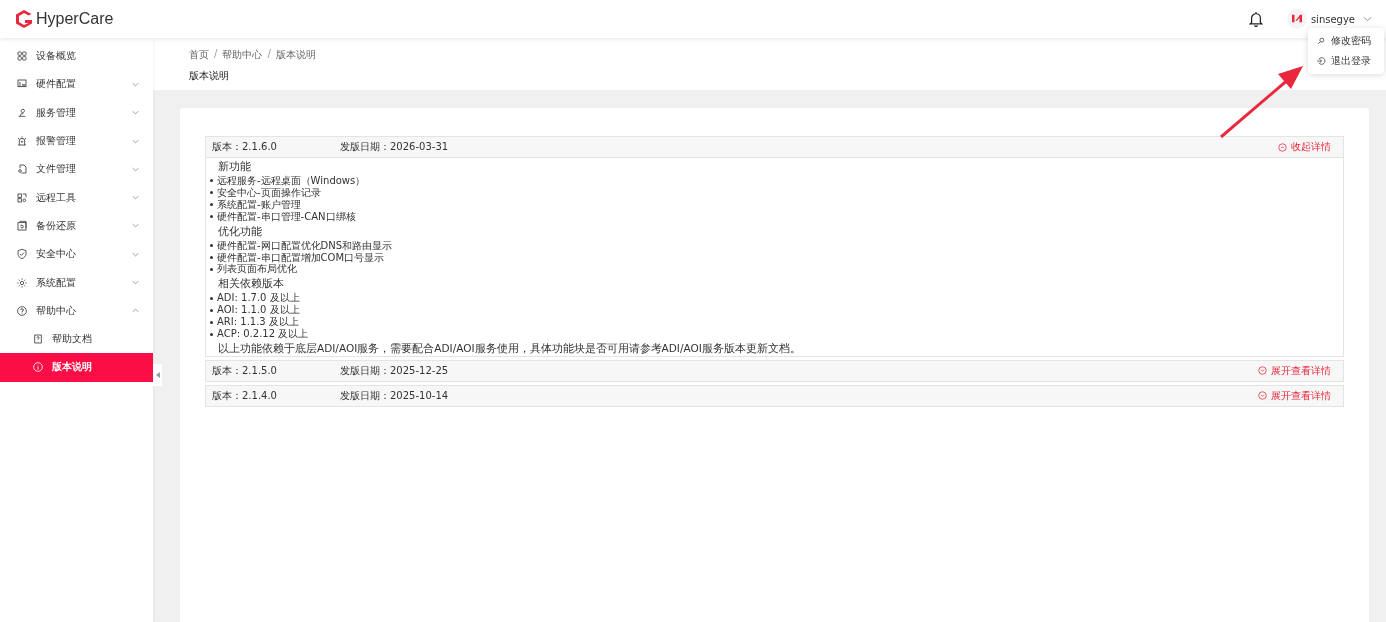  I want to click on document-icon, so click(38, 339).